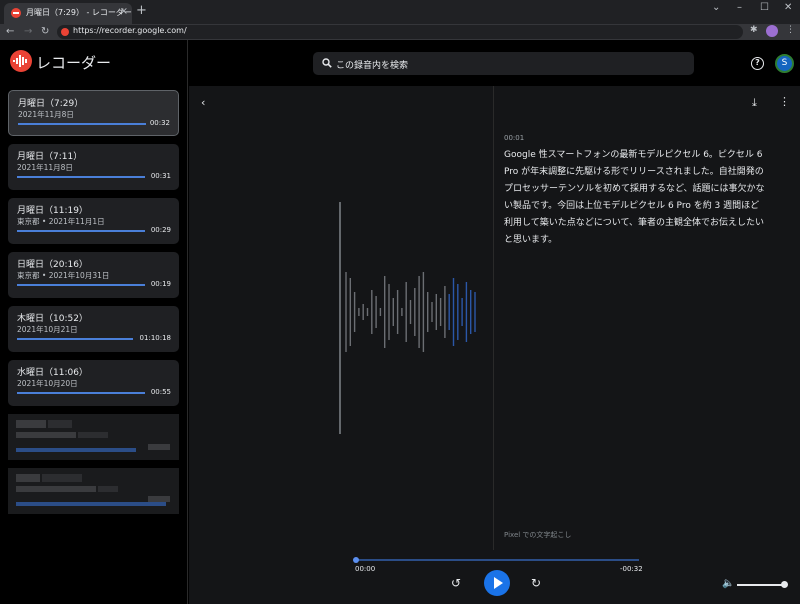 Image resolution: width=800 pixels, height=604 pixels. What do you see at coordinates (159, 123) in the screenshot?
I see `recording-duration: 00:32` at bounding box center [159, 123].